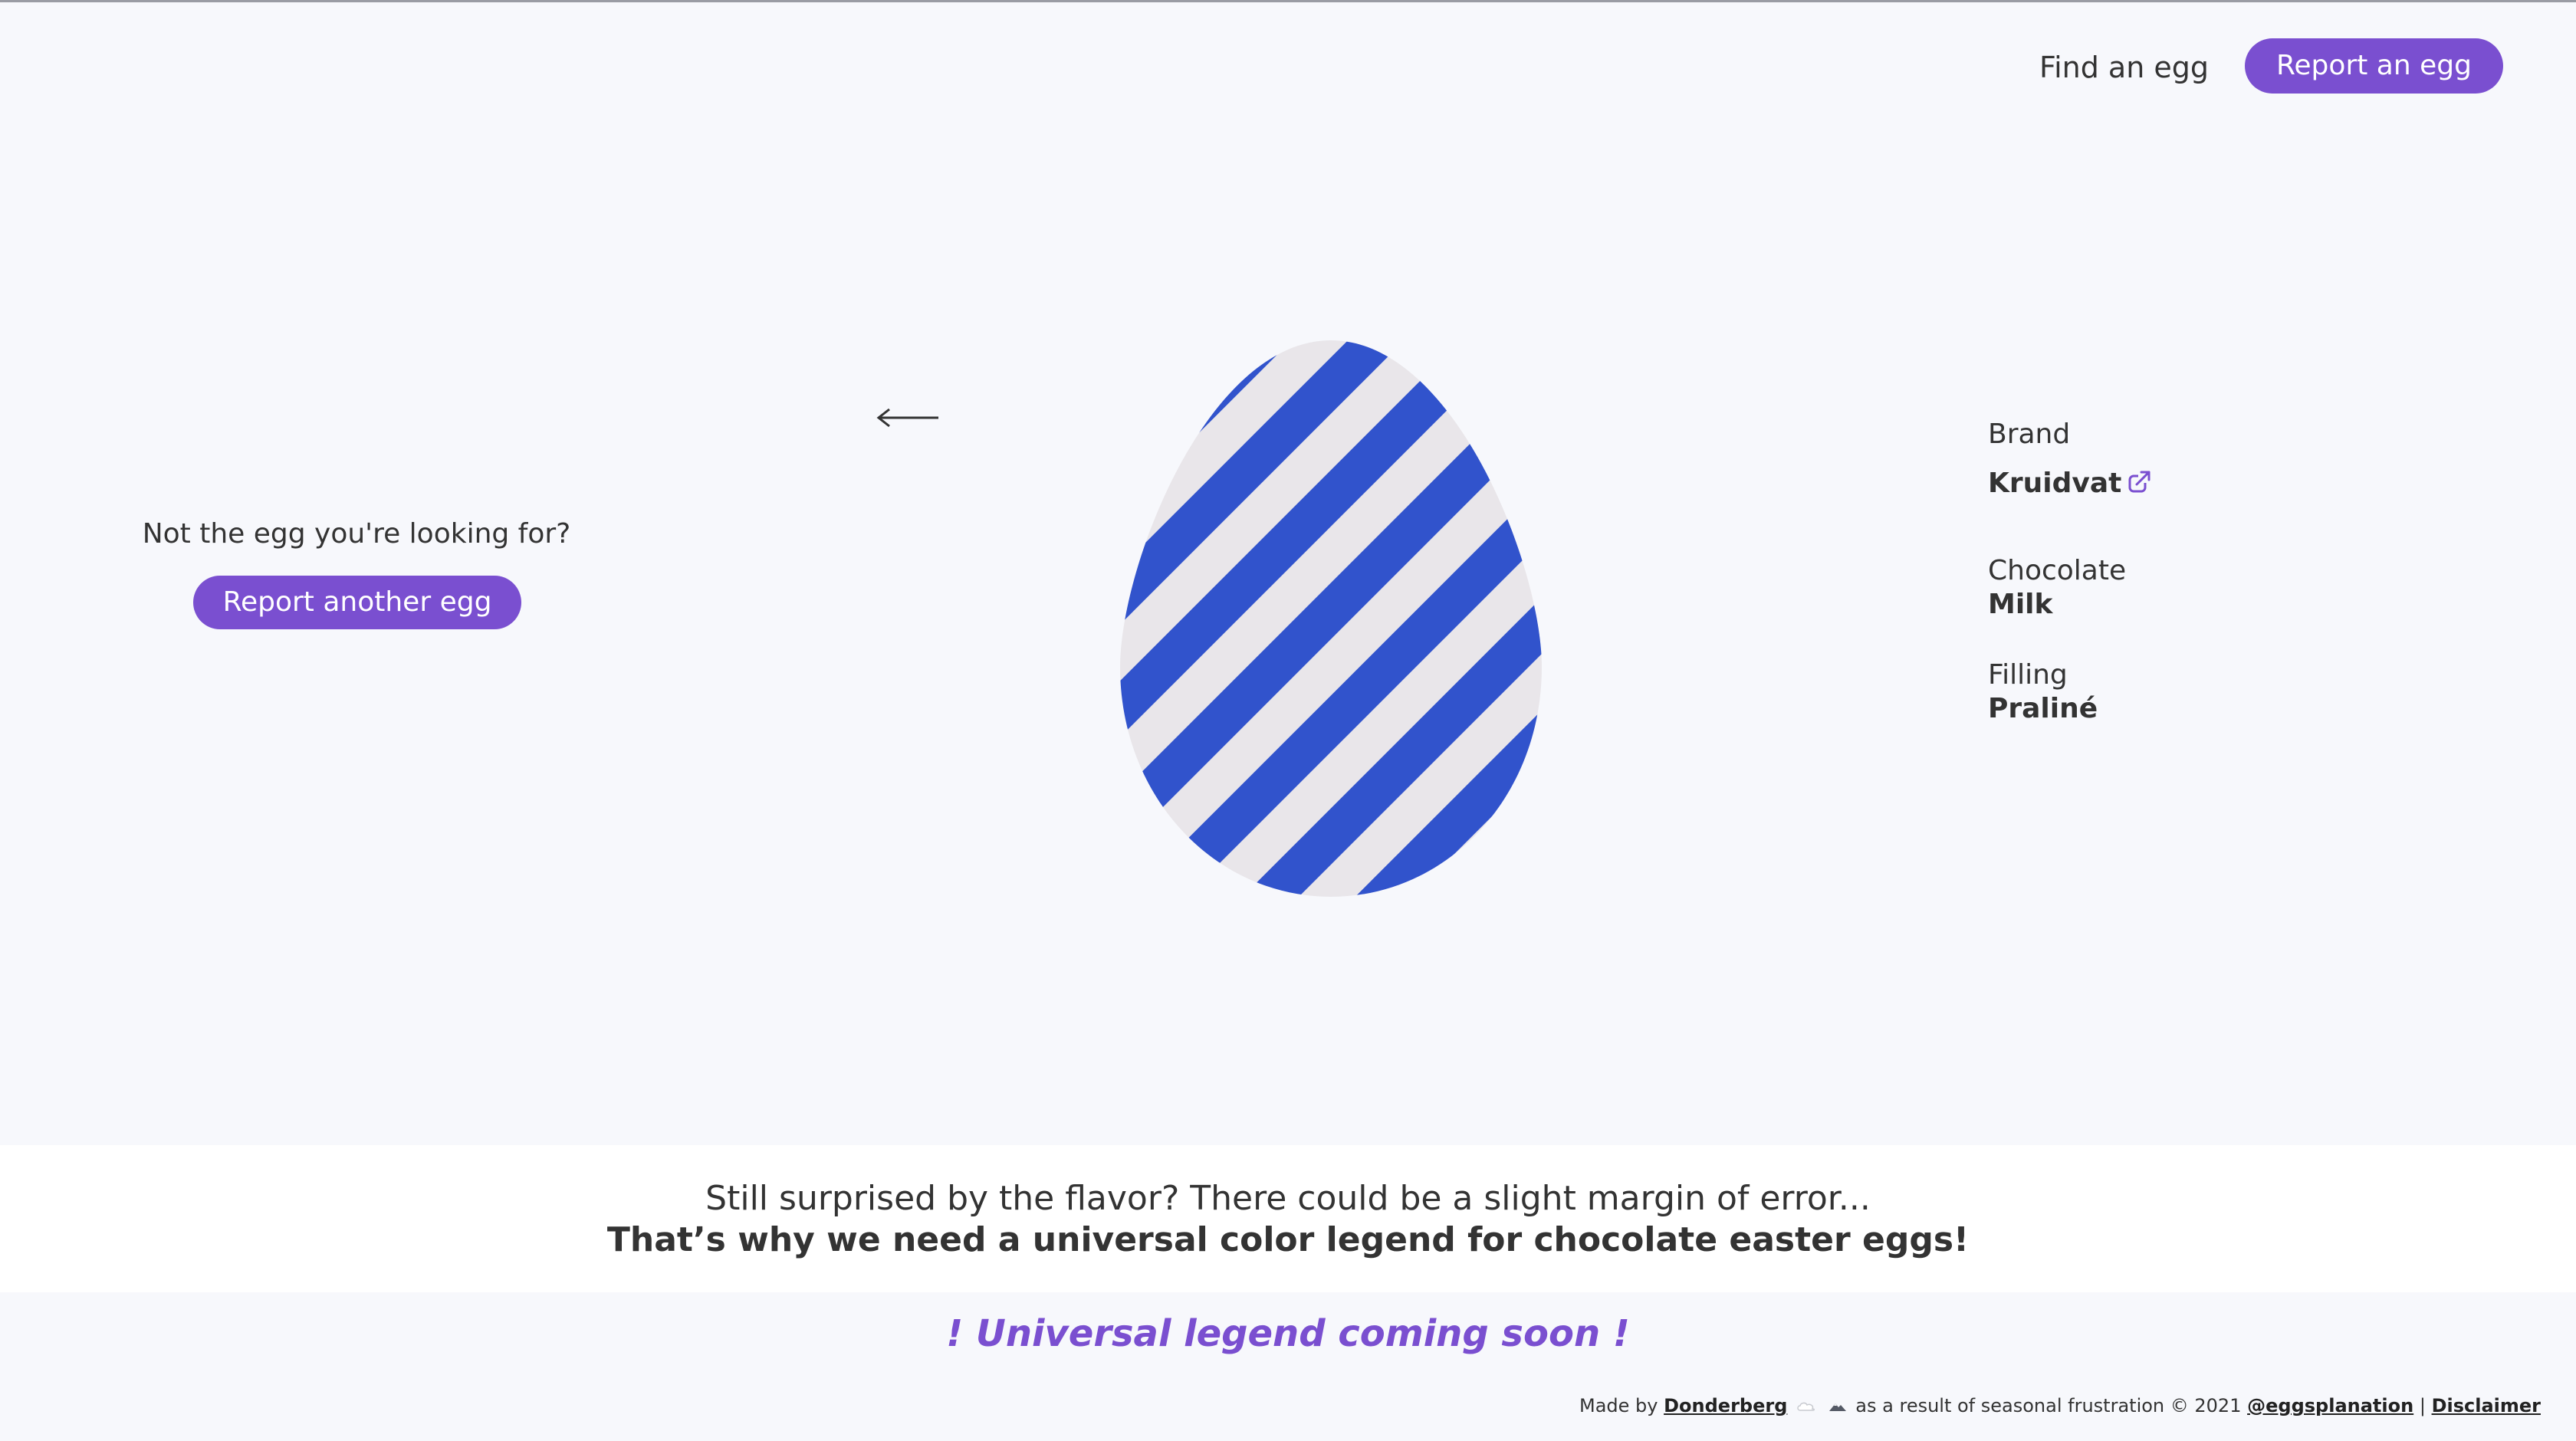  Describe the element at coordinates (2154, 67) in the screenshot. I see `find-an-egg-link: Find an egg` at that location.